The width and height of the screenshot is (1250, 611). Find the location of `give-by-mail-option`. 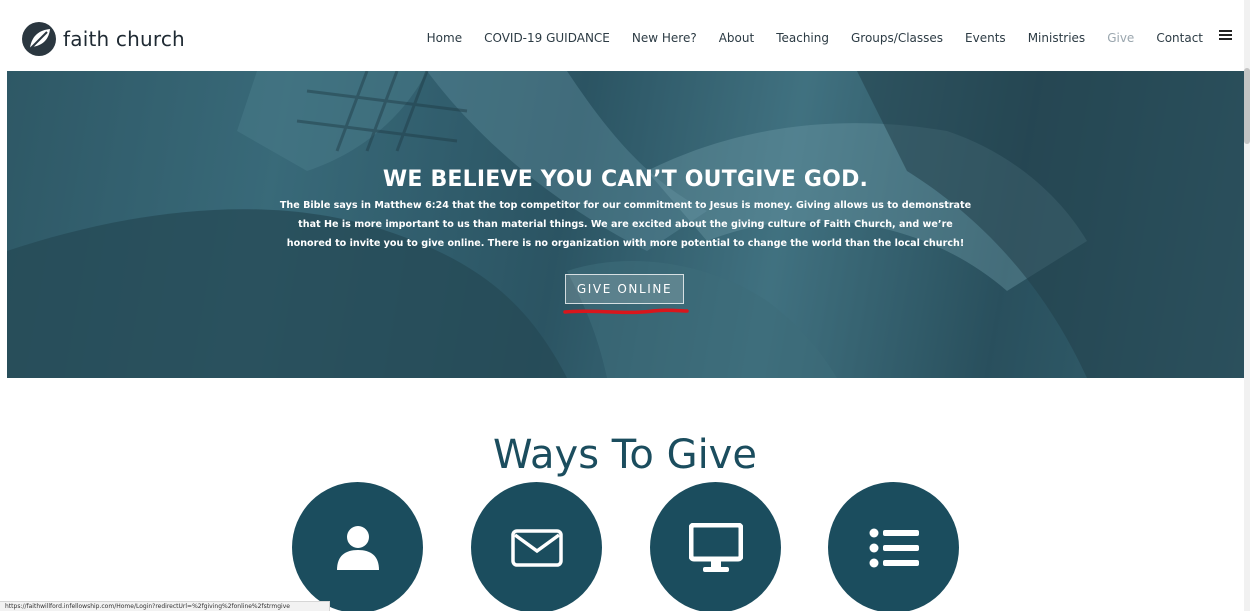

give-by-mail-option is located at coordinates (536, 546).